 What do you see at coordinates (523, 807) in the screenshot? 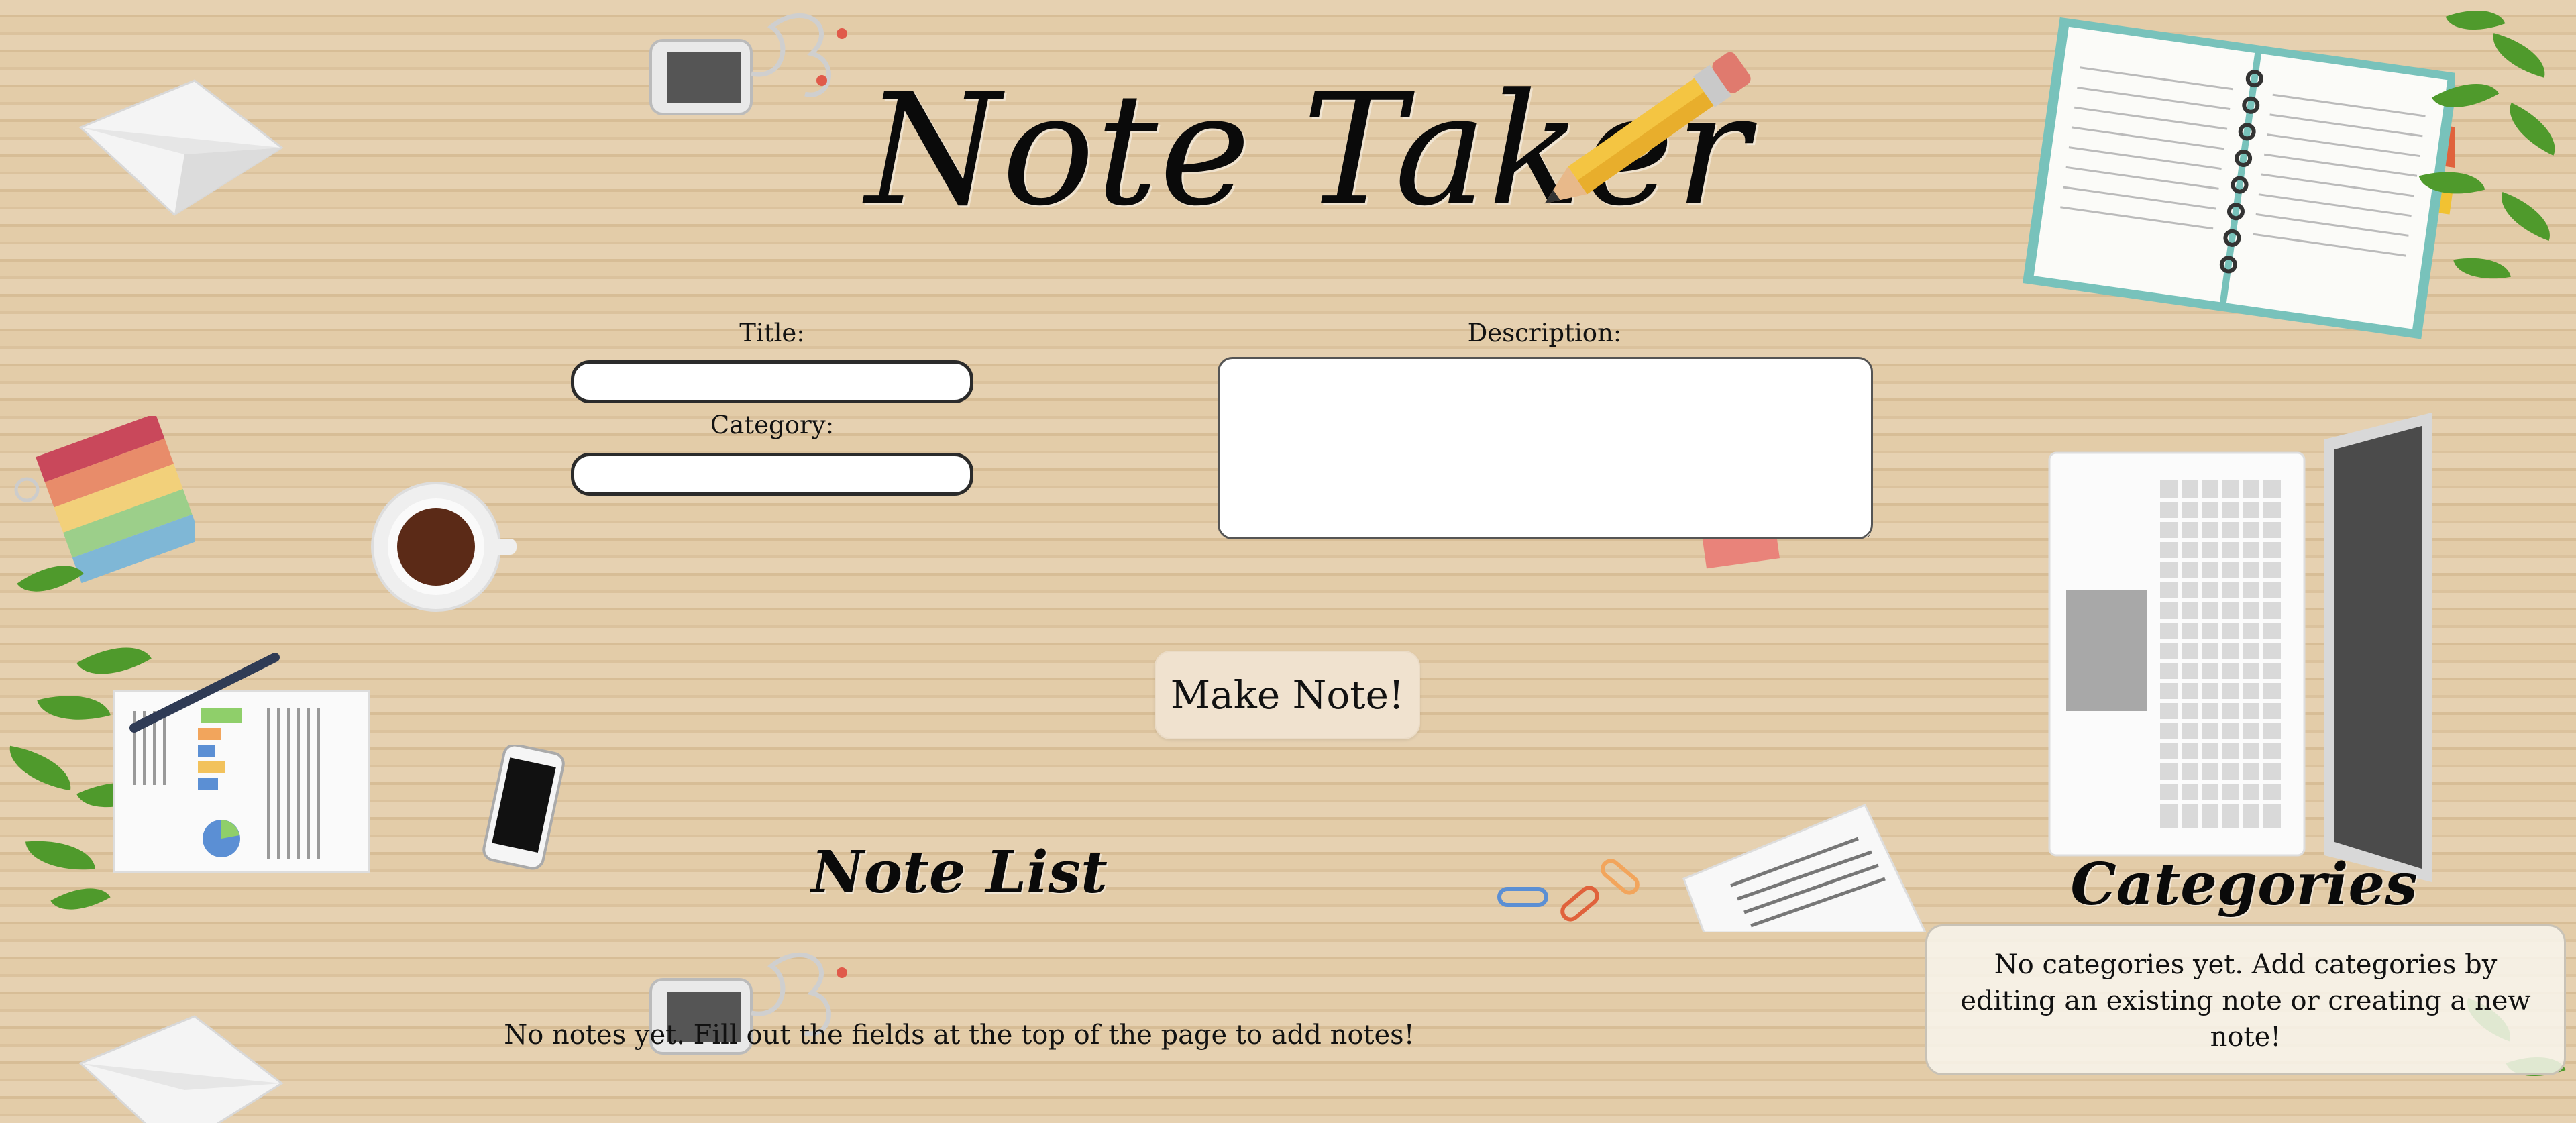
I see `smartphone-icon` at bounding box center [523, 807].